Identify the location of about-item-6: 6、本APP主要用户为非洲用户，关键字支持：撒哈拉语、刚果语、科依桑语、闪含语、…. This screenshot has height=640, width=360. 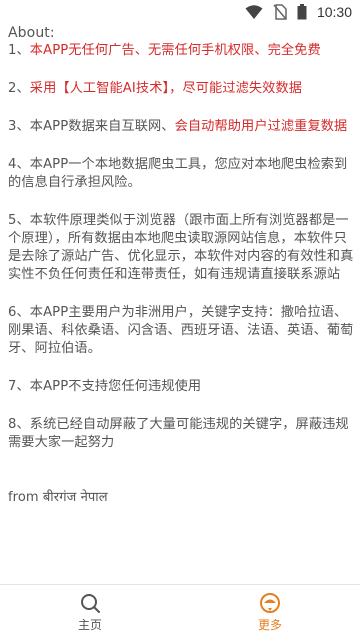
(181, 330).